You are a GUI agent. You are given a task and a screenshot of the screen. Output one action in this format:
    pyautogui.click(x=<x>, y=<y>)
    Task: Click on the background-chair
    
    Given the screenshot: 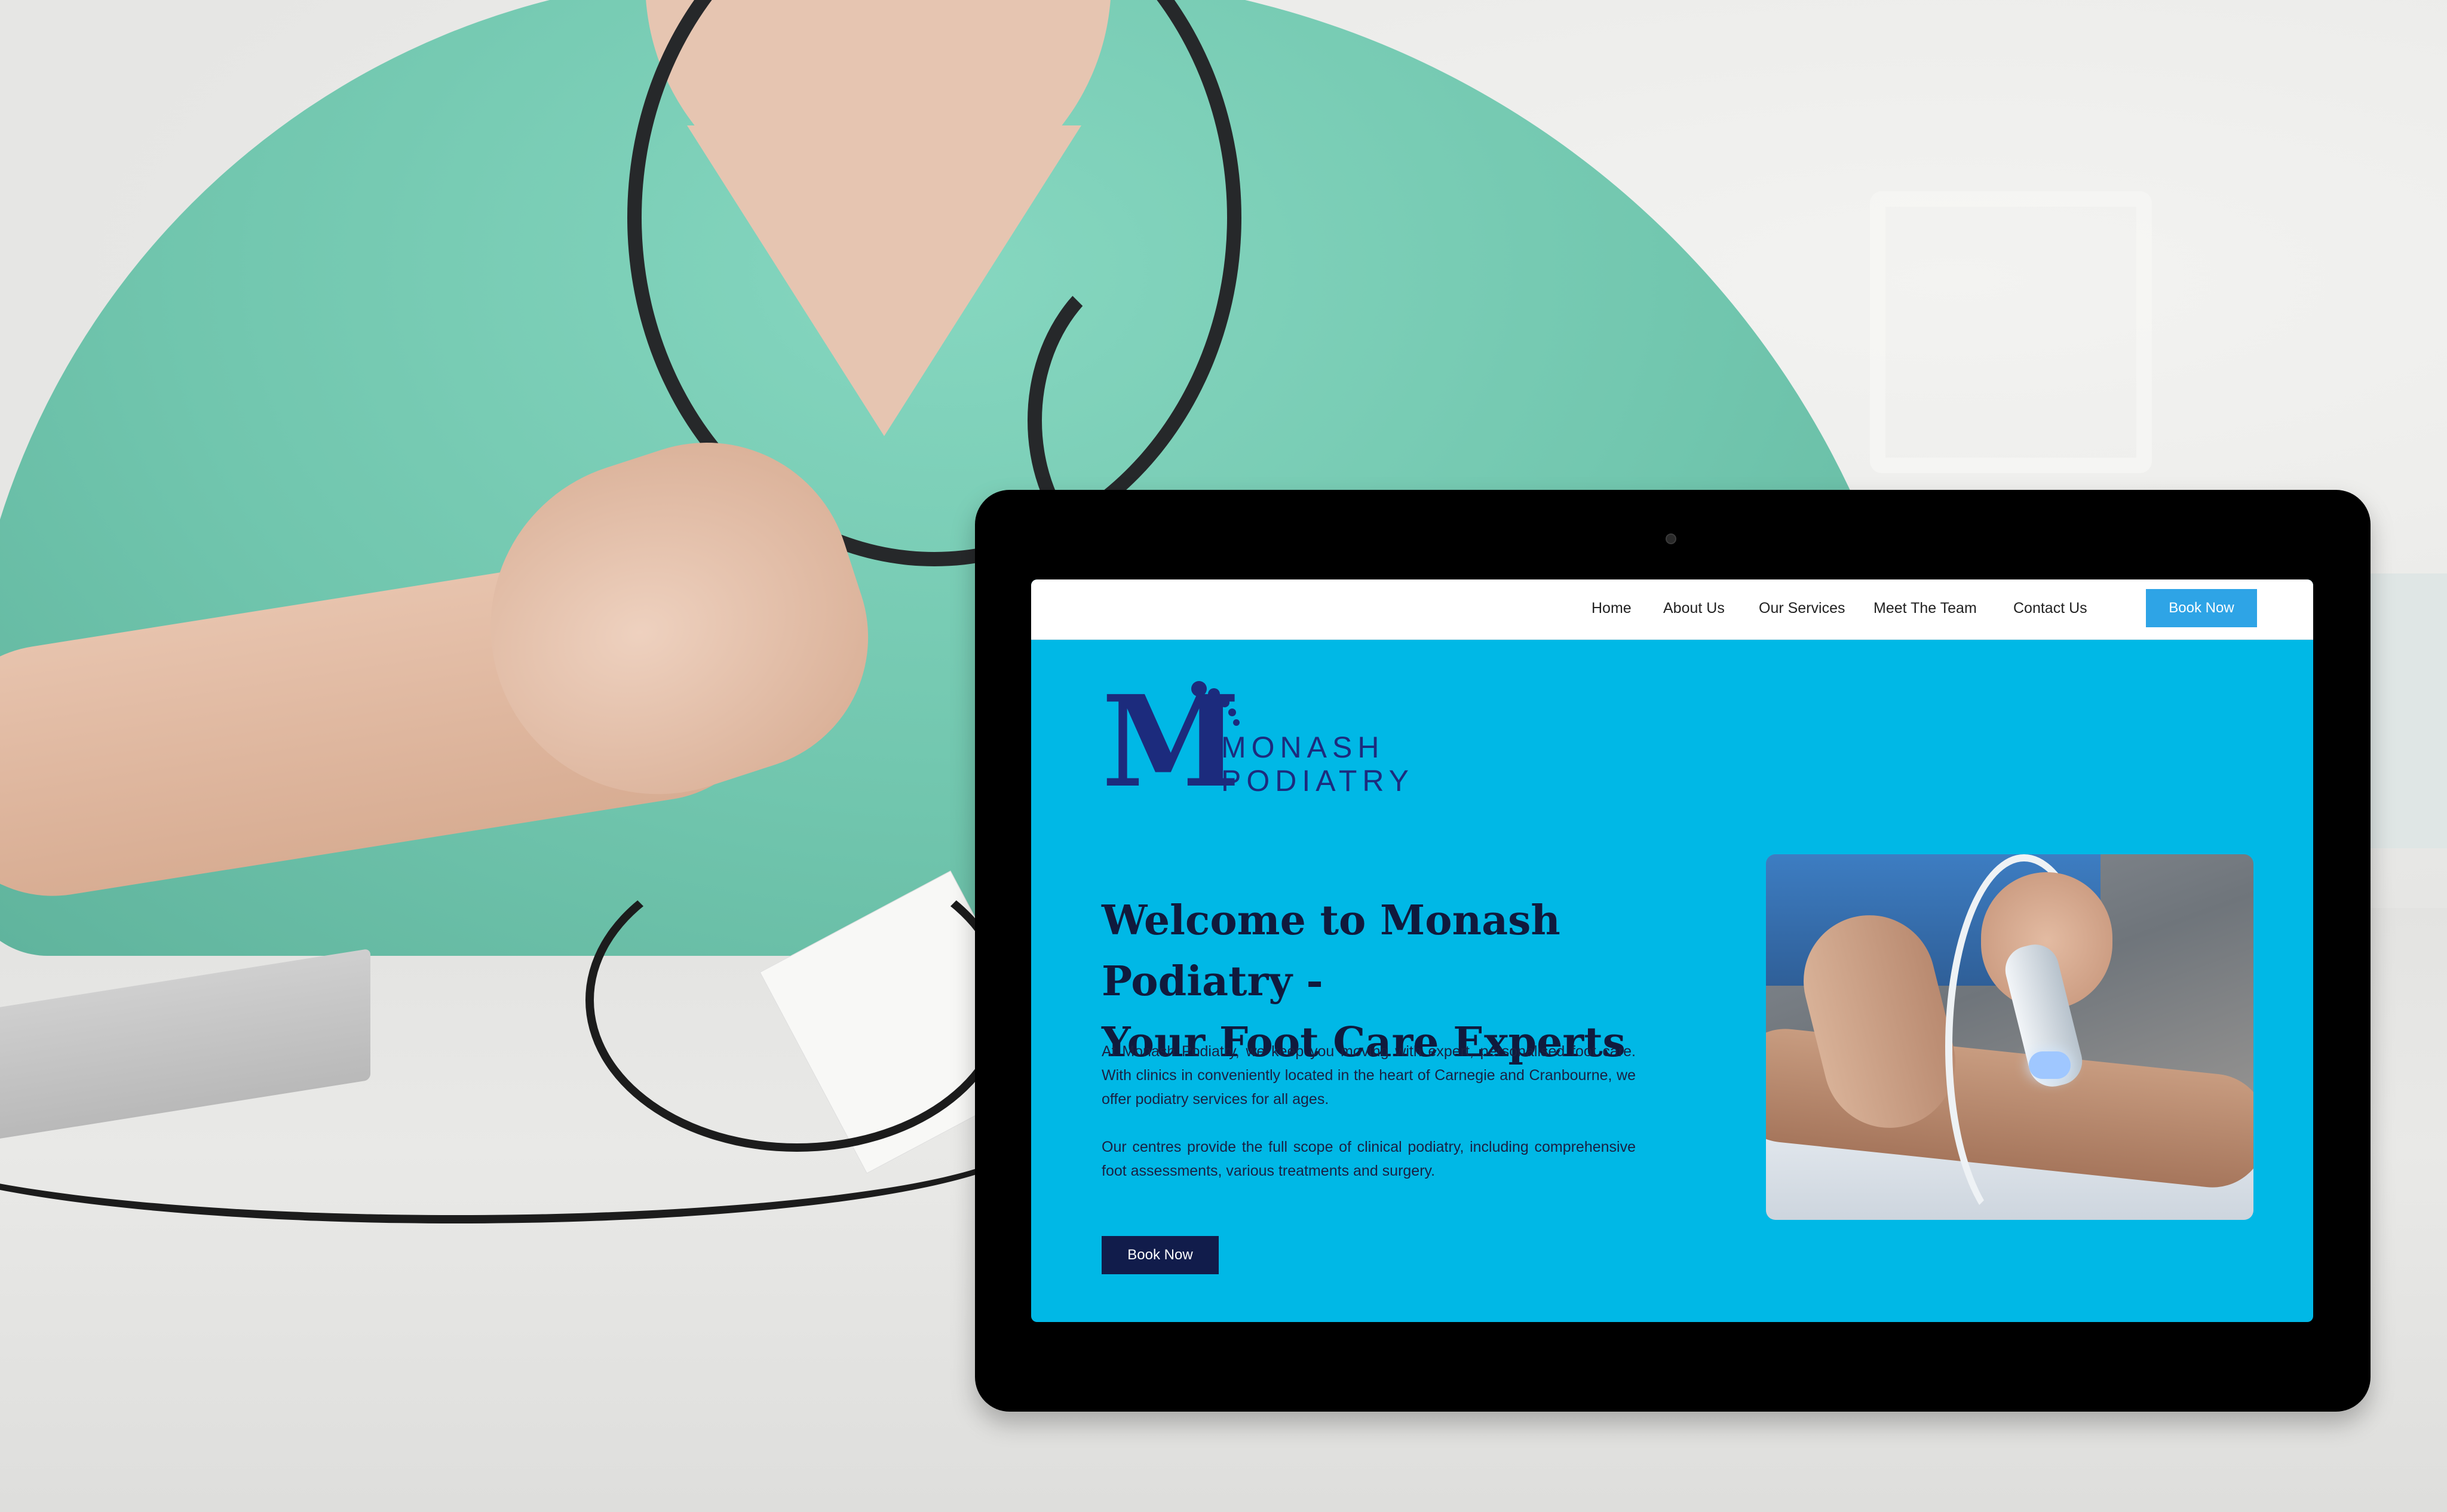 What is the action you would take?
    pyautogui.click(x=2011, y=332)
    